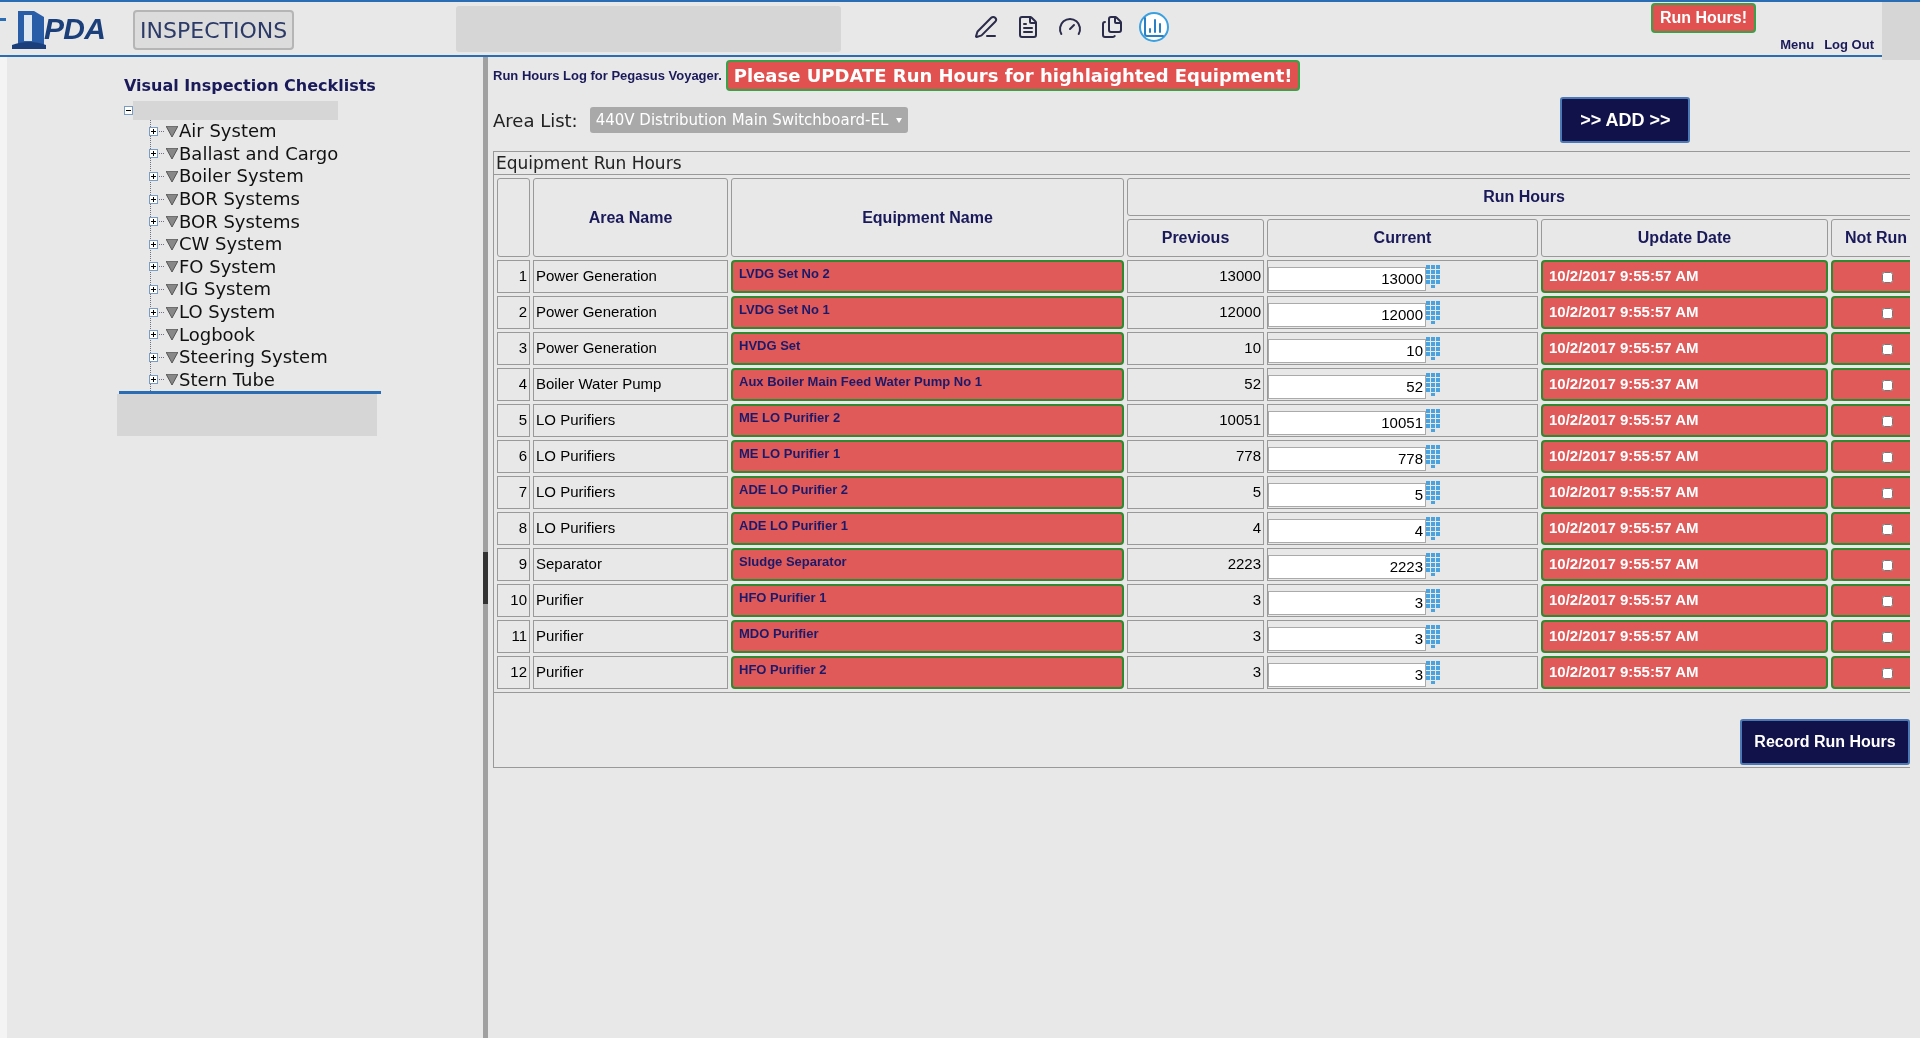 This screenshot has width=1920, height=1038. I want to click on table-cell: LO Purifiers, so click(630, 456).